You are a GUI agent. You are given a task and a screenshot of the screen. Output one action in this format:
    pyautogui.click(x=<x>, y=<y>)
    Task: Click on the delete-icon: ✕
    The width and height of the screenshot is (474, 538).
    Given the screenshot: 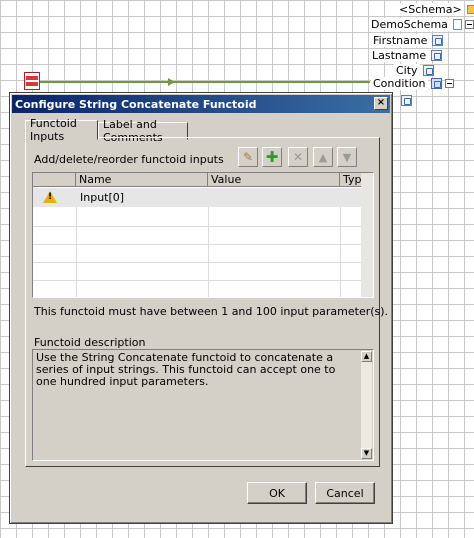 What is the action you would take?
    pyautogui.click(x=298, y=157)
    